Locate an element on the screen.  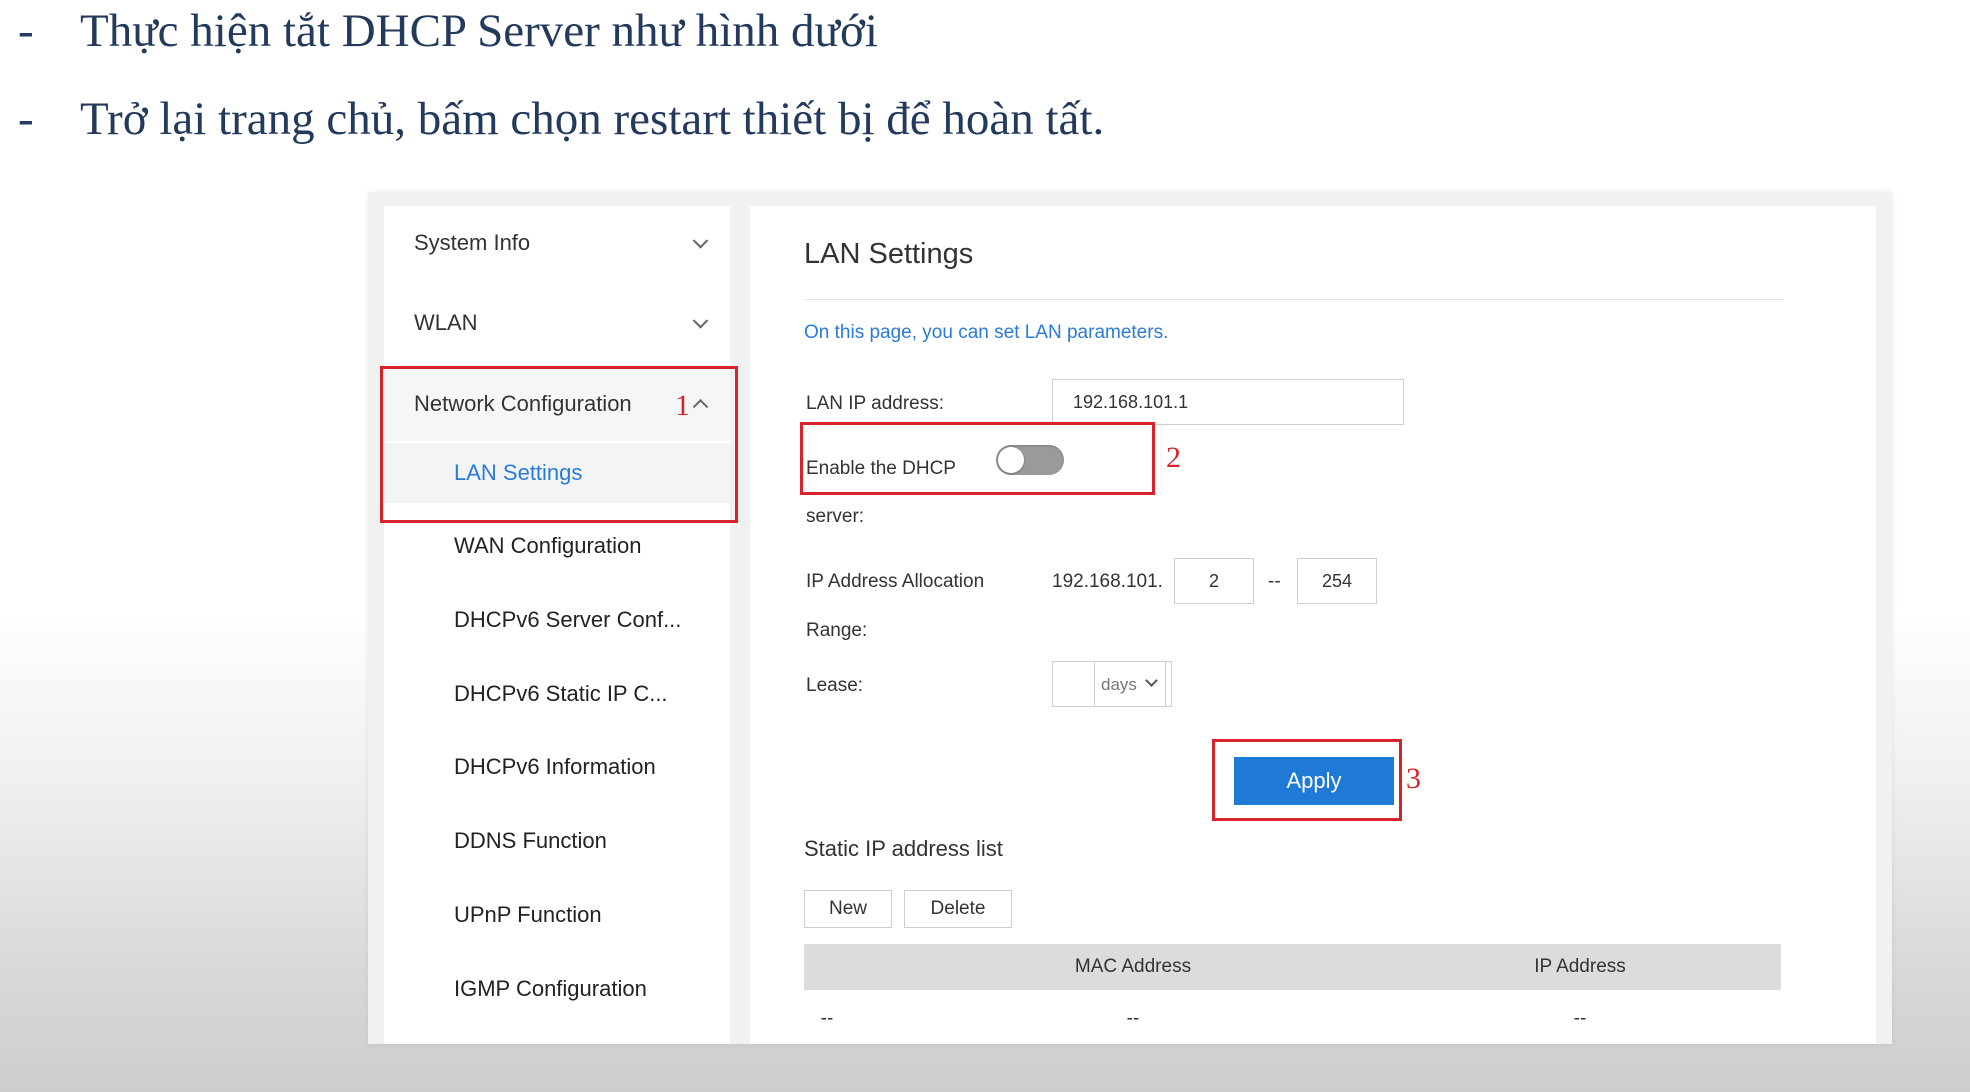
slide-bullet-1: - Thực hiện tắt DHCP Server như hình dưới is located at coordinates (448, 31).